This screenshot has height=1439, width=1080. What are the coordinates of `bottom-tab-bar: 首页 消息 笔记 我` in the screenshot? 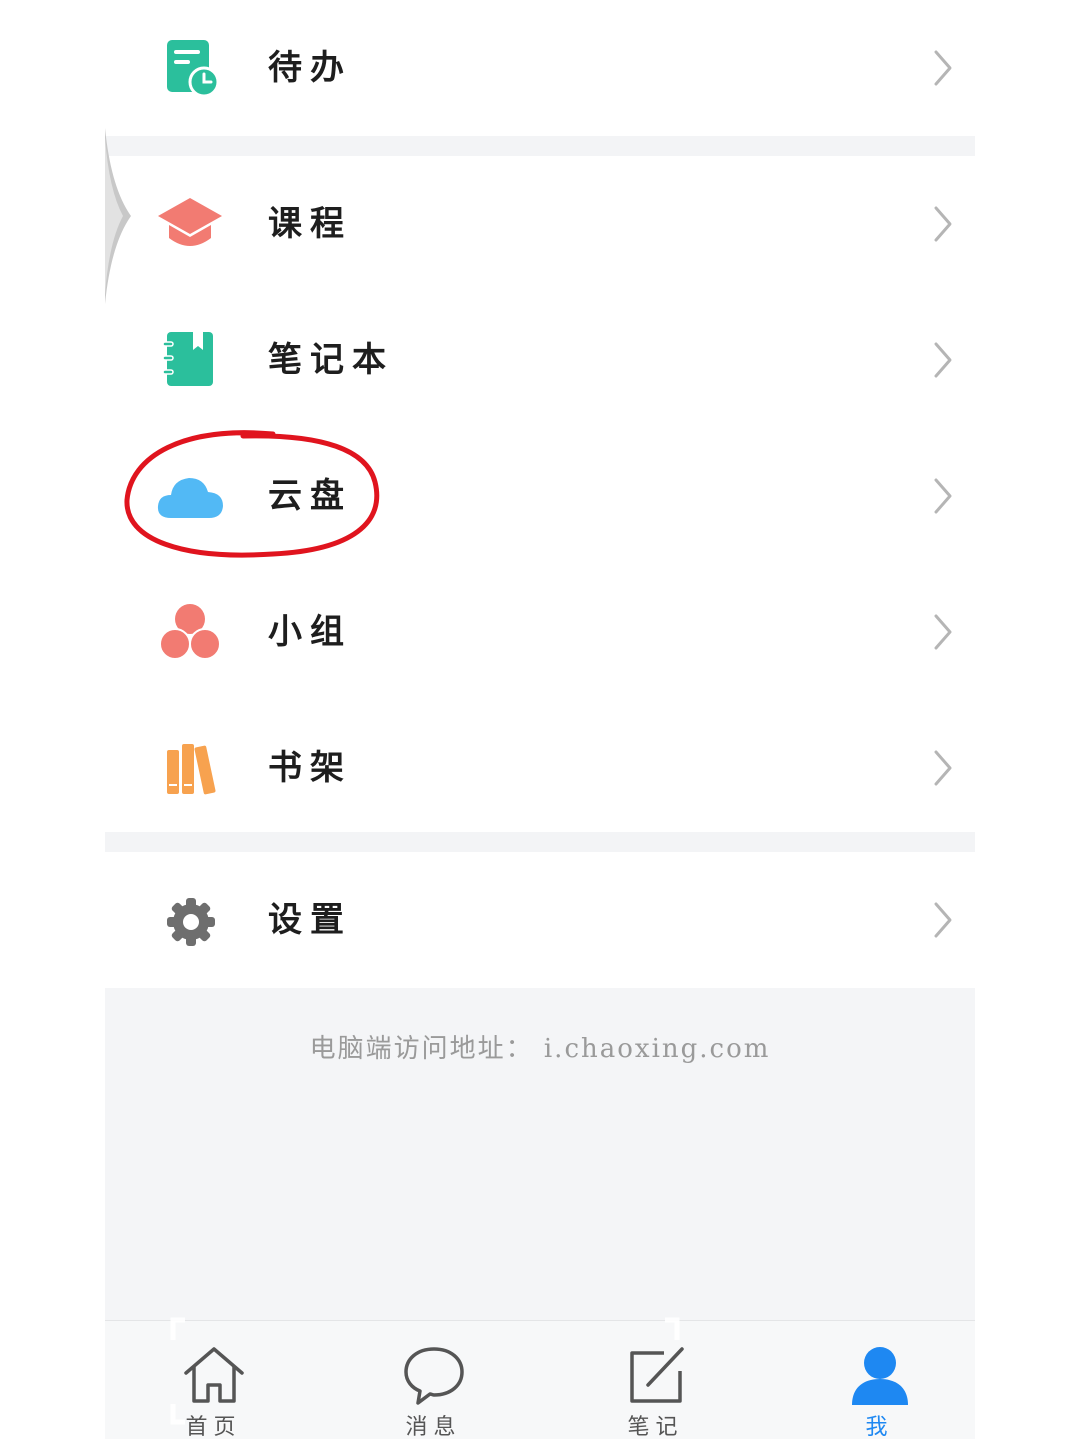 It's located at (540, 1379).